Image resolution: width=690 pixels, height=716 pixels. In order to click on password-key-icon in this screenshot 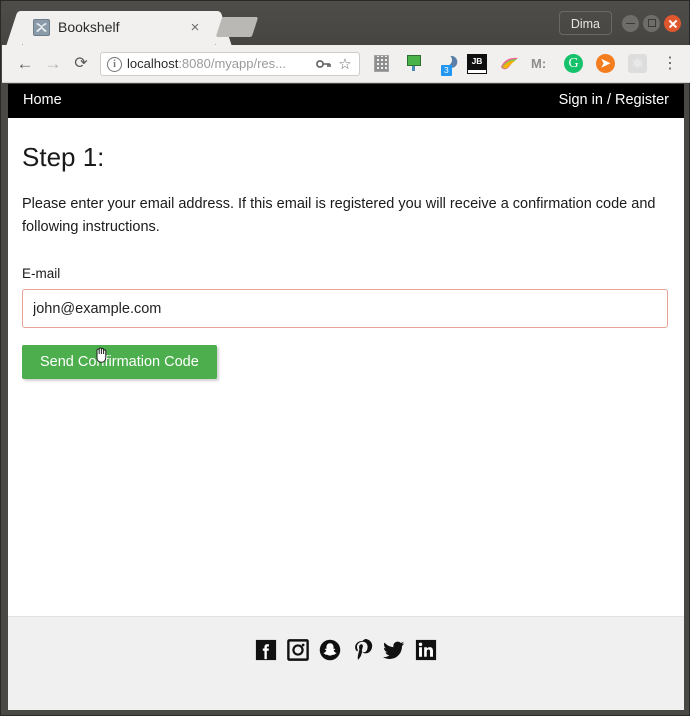, I will do `click(323, 65)`.